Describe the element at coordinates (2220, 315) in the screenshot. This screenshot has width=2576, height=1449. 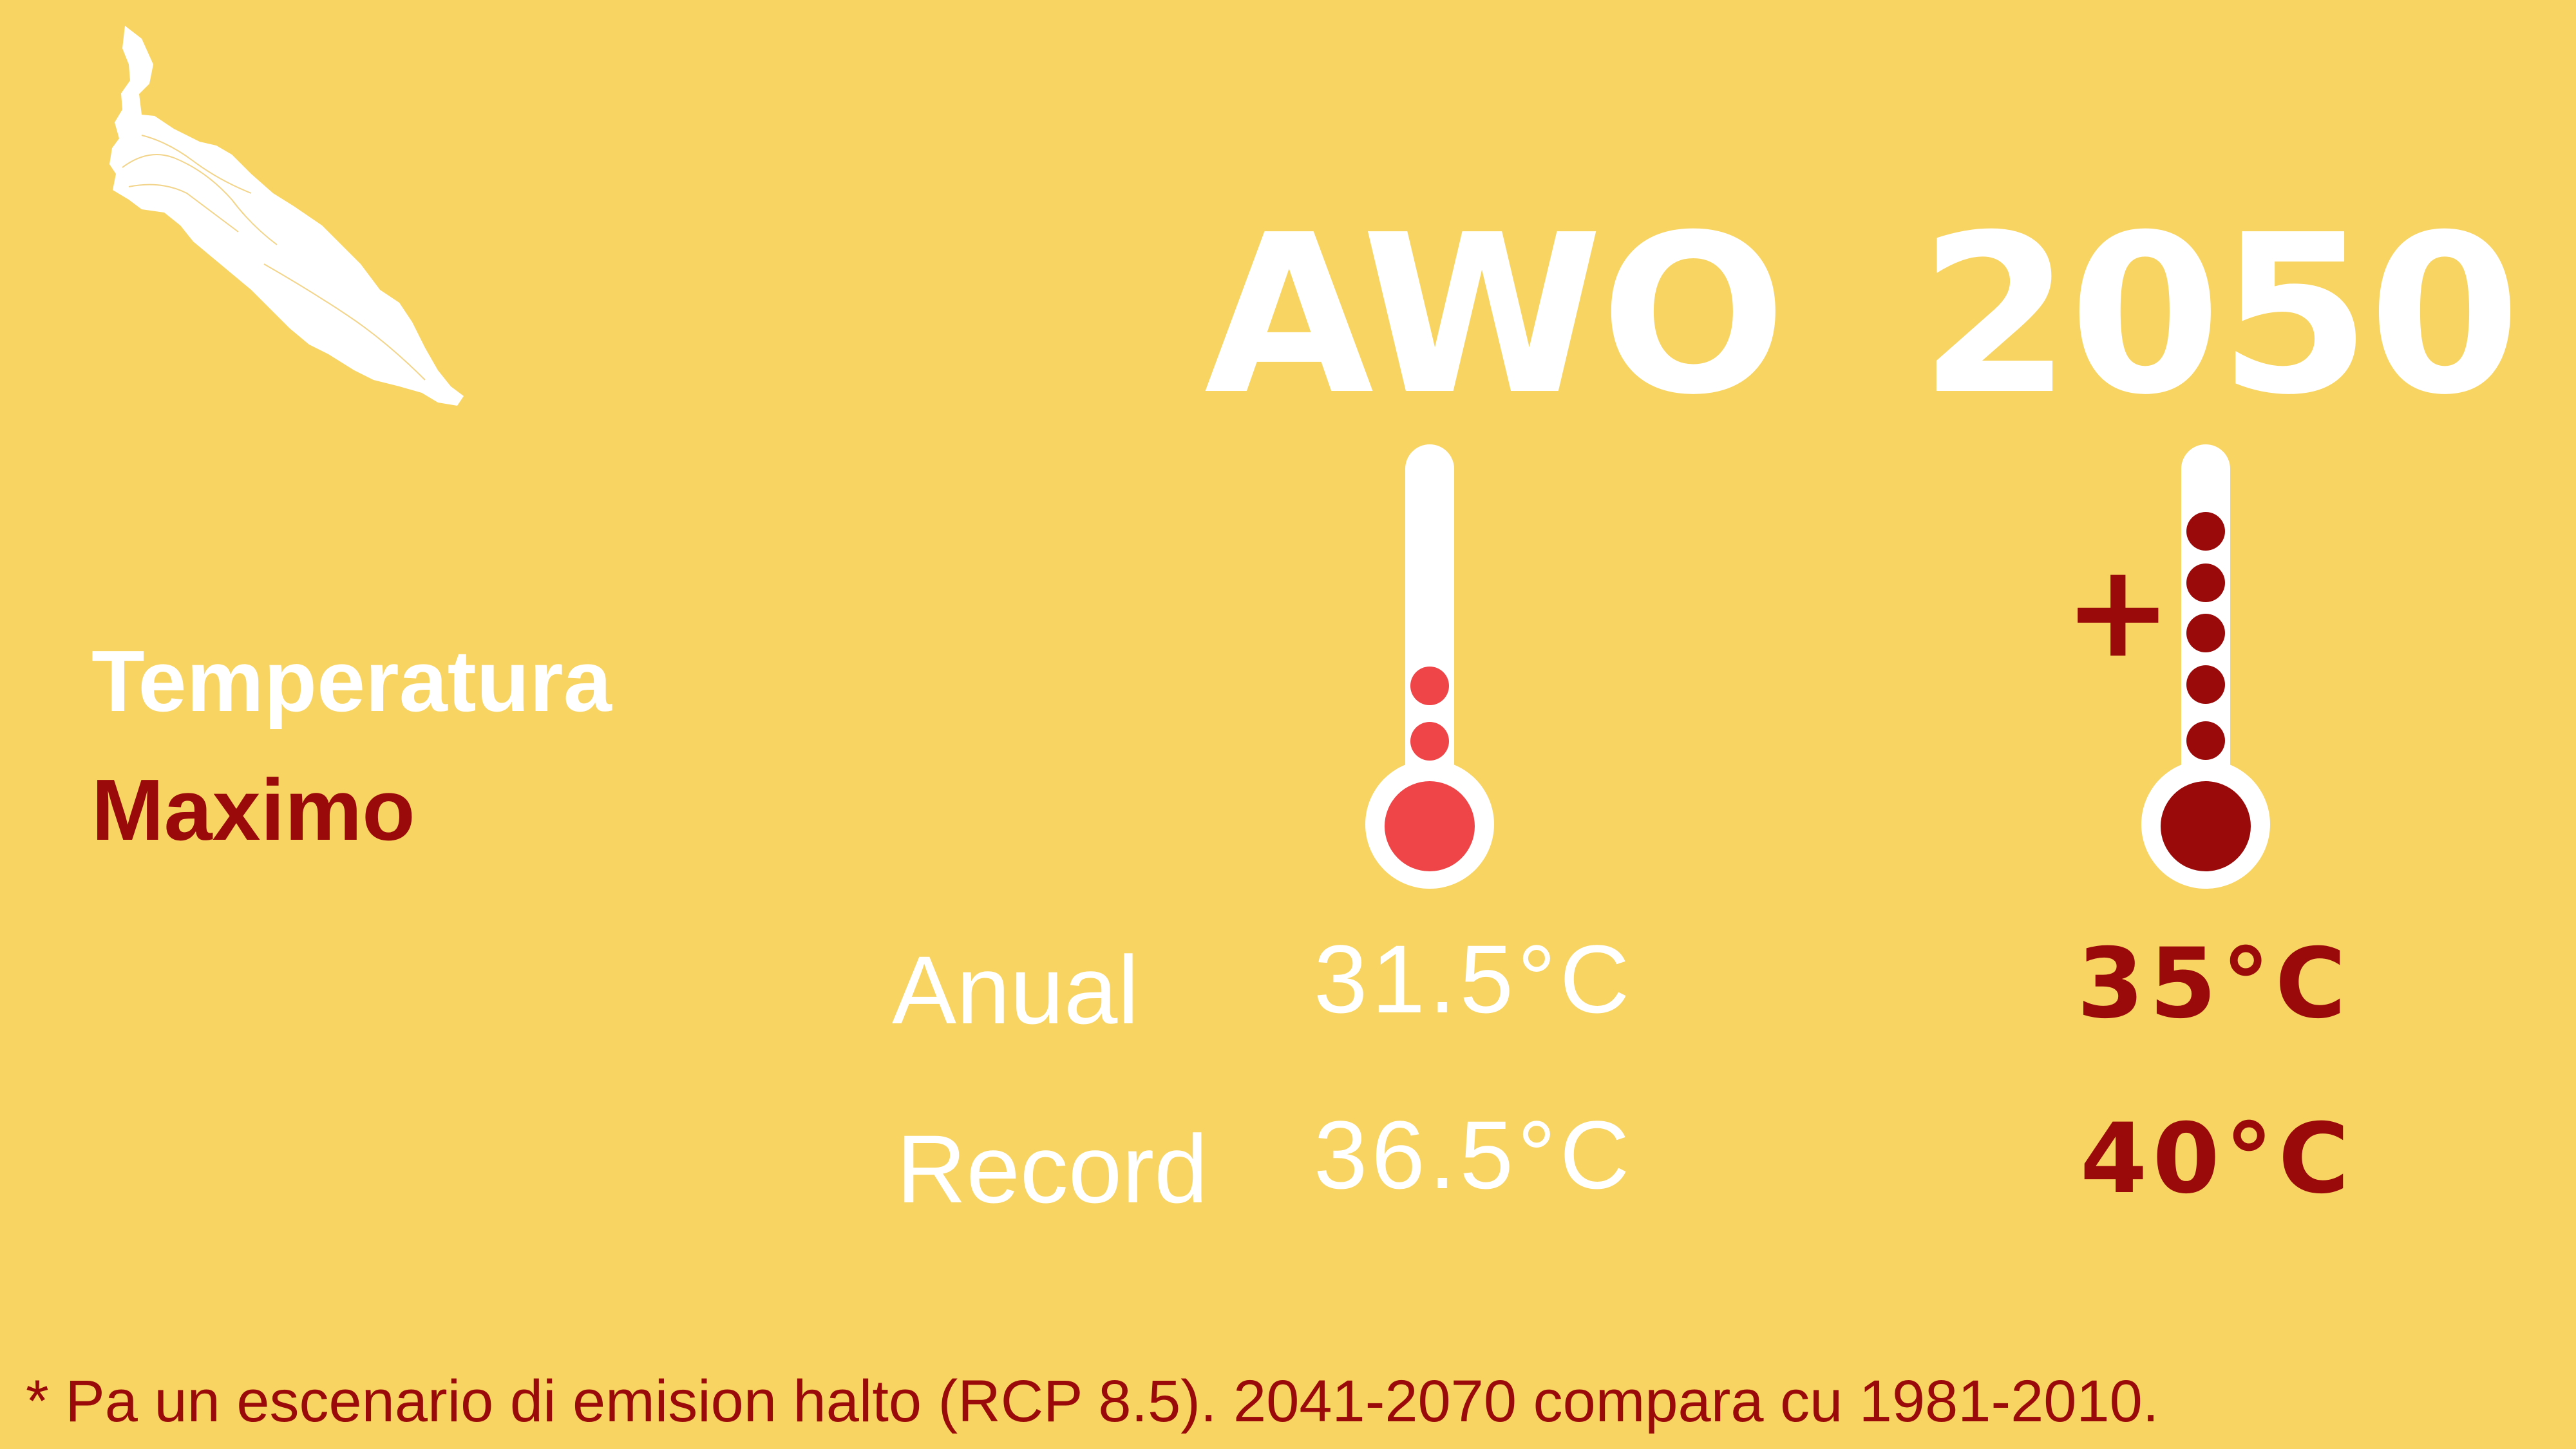
I see `column-heading-future: 2050` at that location.